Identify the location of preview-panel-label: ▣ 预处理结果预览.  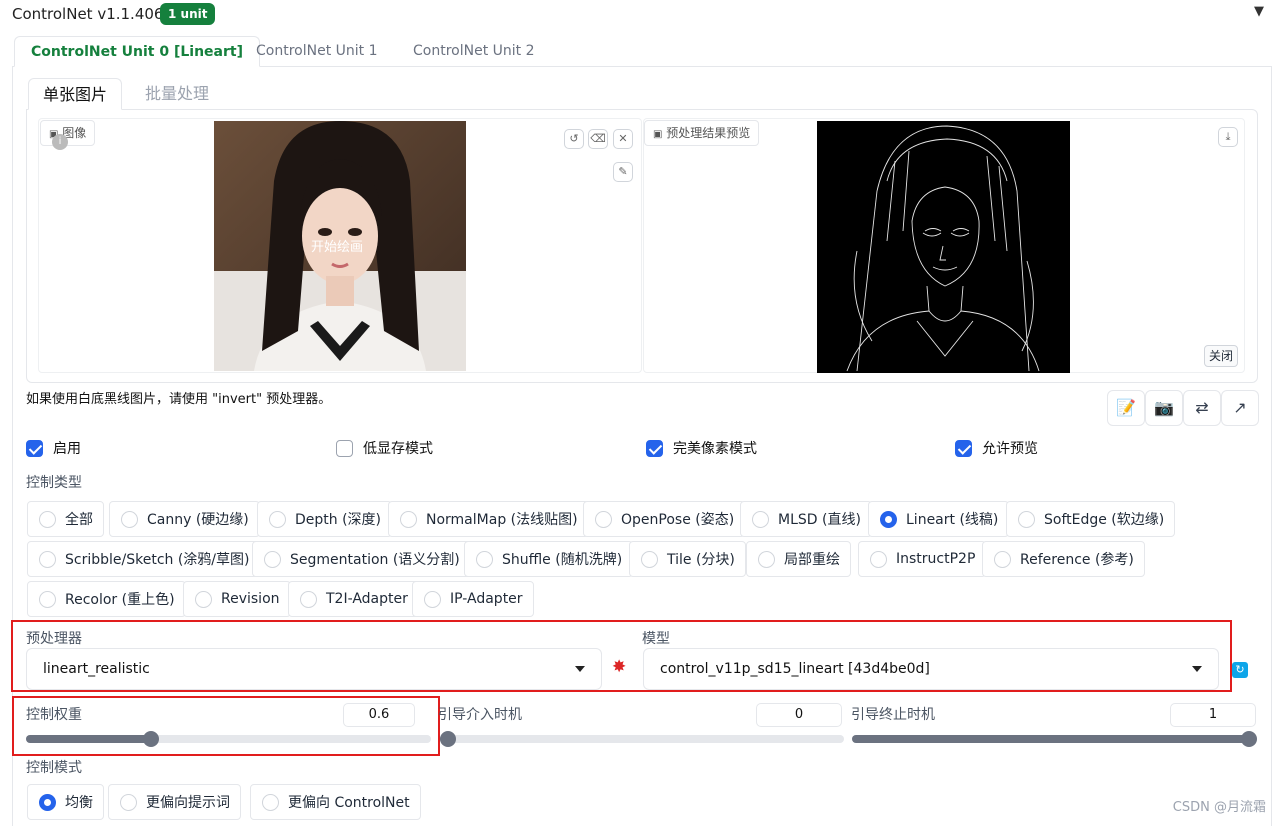
(702, 133).